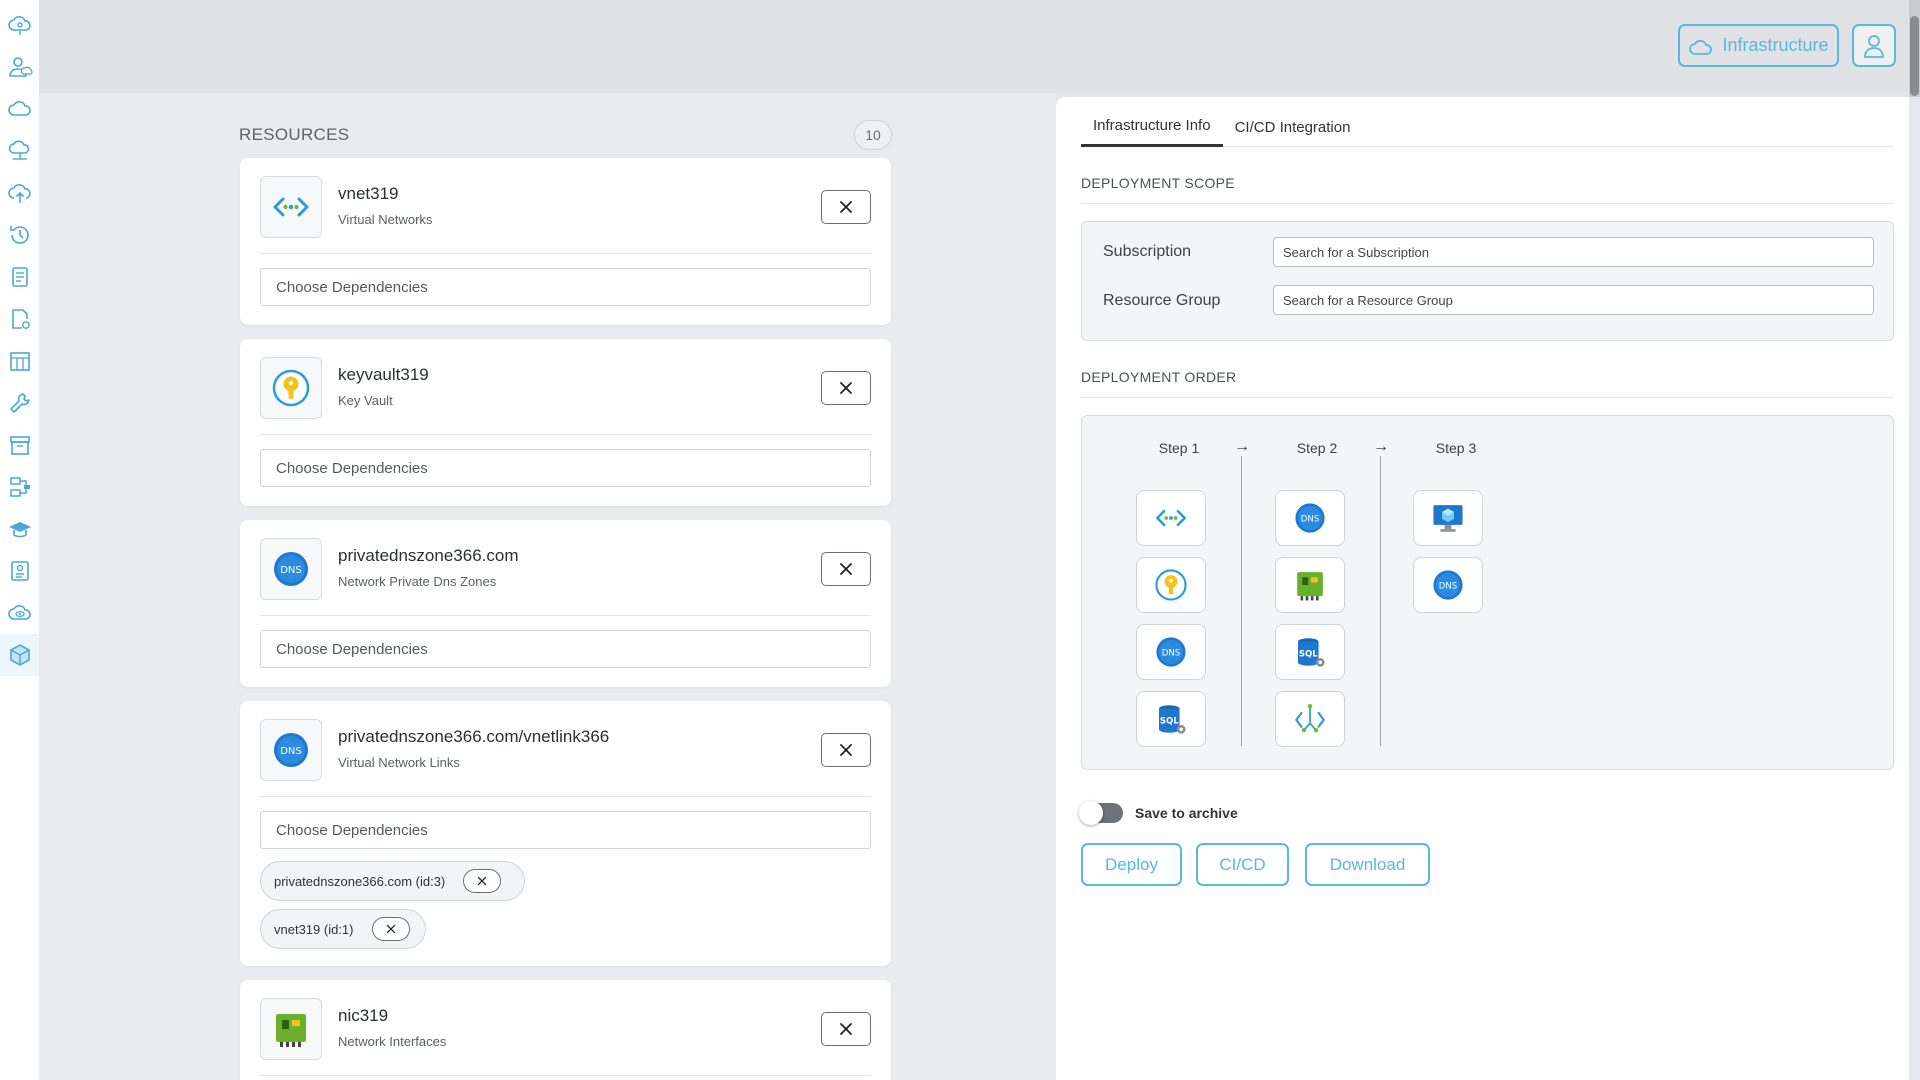 The height and width of the screenshot is (1080, 1920). What do you see at coordinates (1456, 448) in the screenshot?
I see `step-3-label: Step 3` at bounding box center [1456, 448].